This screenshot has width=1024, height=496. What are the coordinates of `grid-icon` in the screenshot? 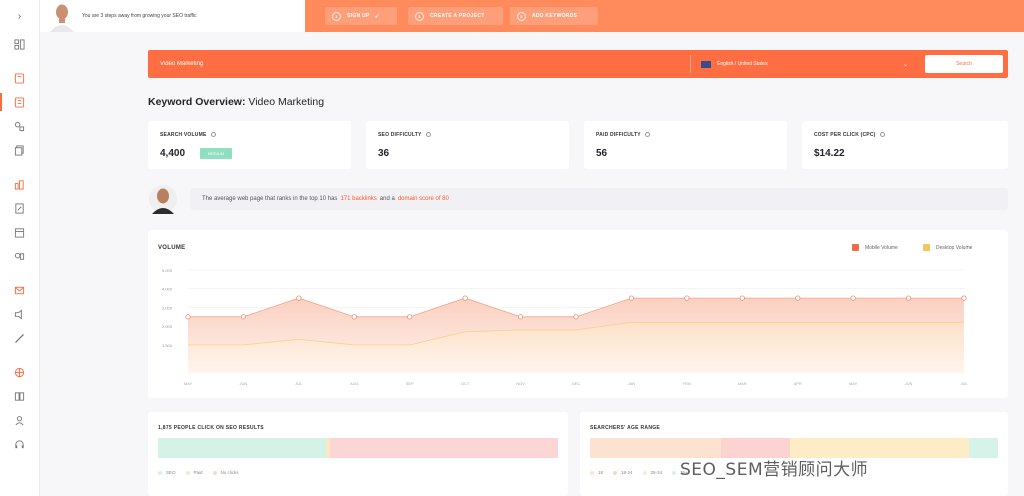 It's located at (19, 126).